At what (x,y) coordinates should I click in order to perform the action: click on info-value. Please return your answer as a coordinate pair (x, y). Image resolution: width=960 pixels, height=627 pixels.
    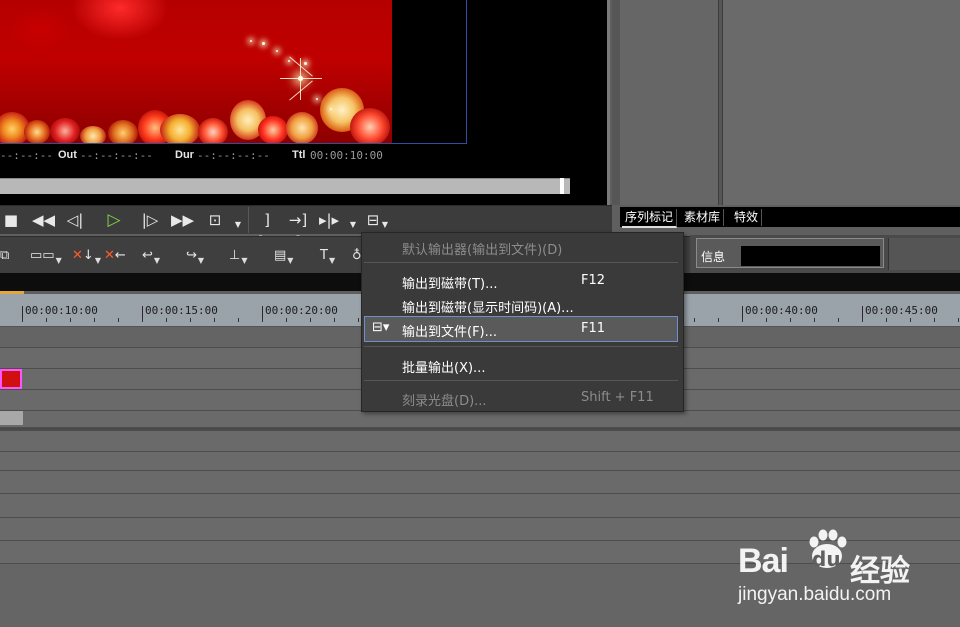
    Looking at the image, I should click on (810, 256).